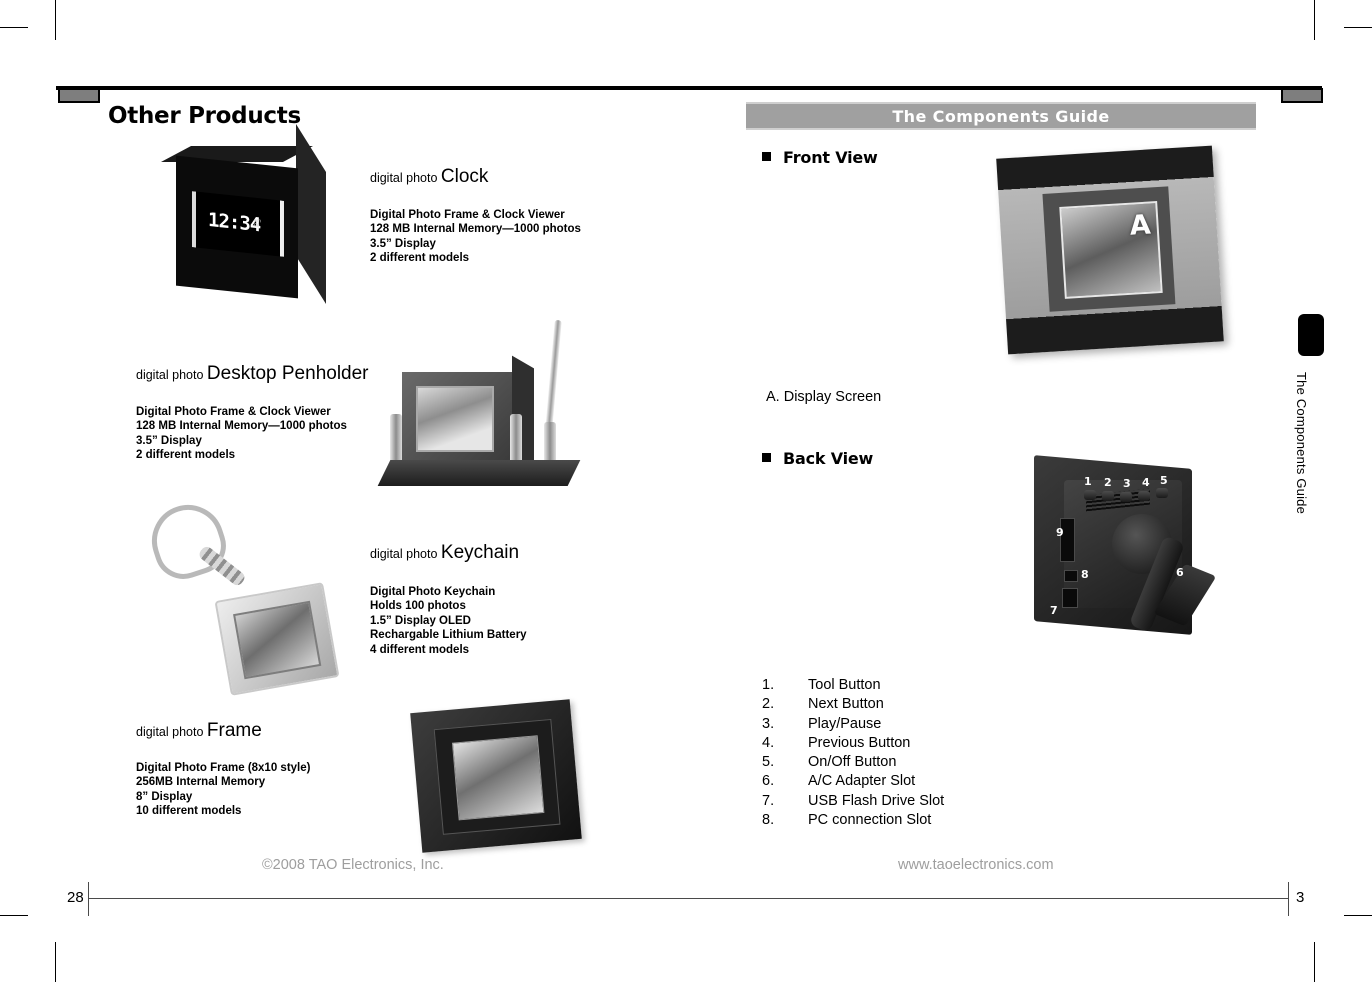  I want to click on legend-item: 1. Tool Button, so click(853, 685).